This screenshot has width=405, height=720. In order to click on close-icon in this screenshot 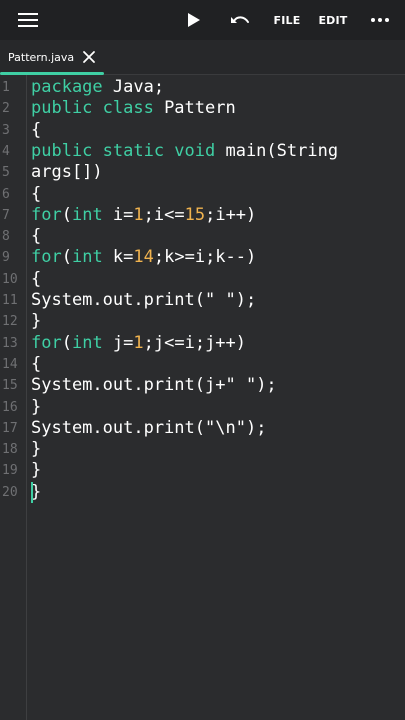, I will do `click(89, 57)`.